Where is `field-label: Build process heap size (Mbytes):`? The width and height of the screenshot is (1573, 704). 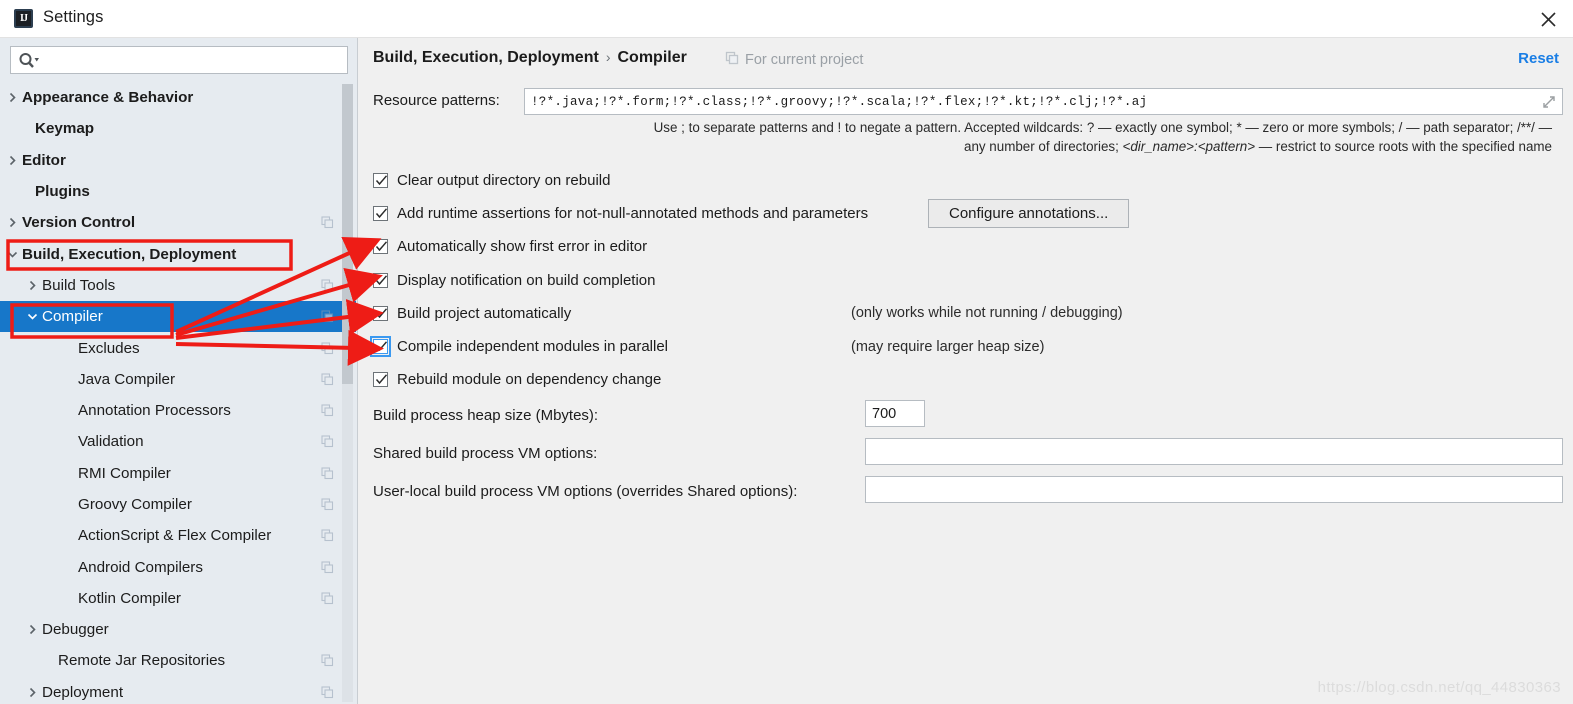 field-label: Build process heap size (Mbytes): is located at coordinates (486, 415).